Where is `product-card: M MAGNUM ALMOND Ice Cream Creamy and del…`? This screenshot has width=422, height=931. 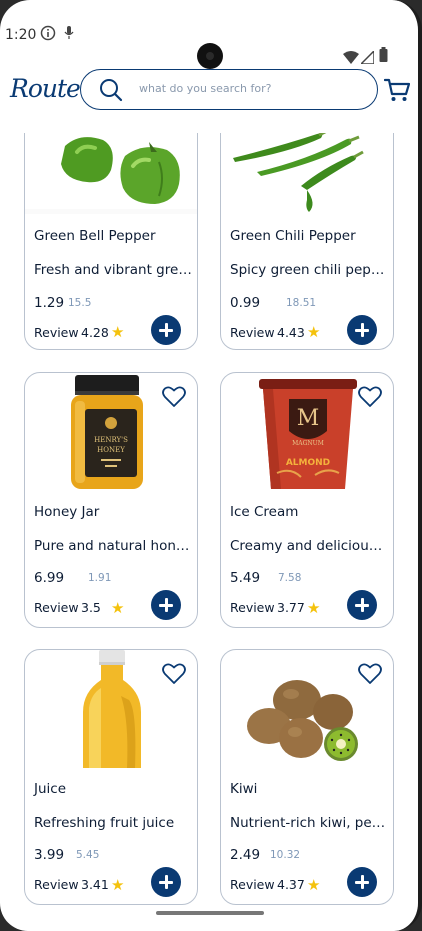 product-card: M MAGNUM ALMOND Ice Cream Creamy and del… is located at coordinates (307, 500).